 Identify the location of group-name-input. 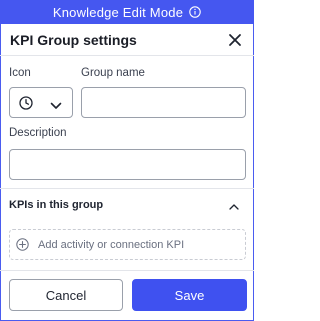
(163, 102).